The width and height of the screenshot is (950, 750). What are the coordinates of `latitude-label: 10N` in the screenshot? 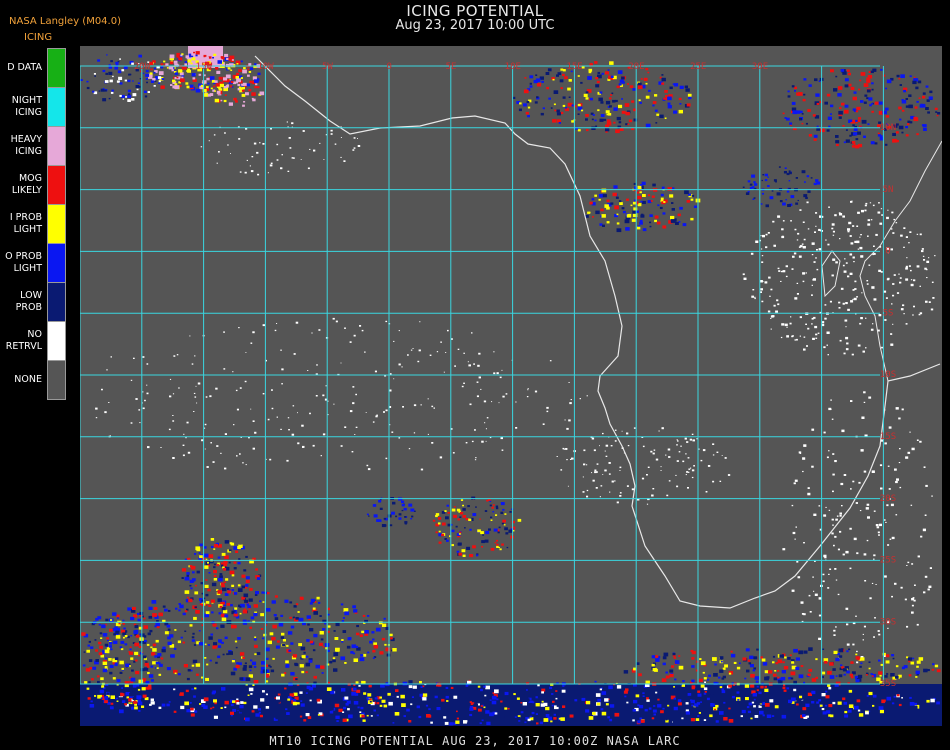 It's located at (888, 128).